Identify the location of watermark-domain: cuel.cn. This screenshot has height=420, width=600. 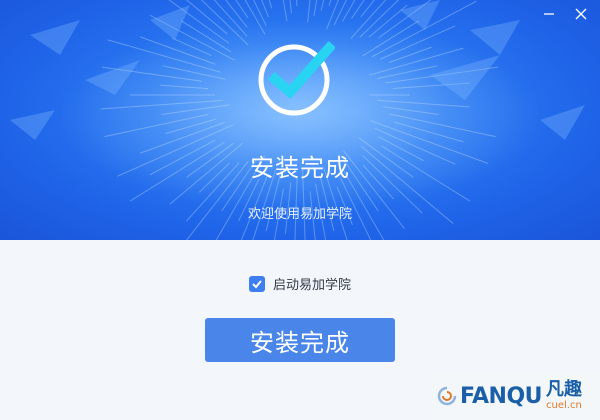
(564, 405).